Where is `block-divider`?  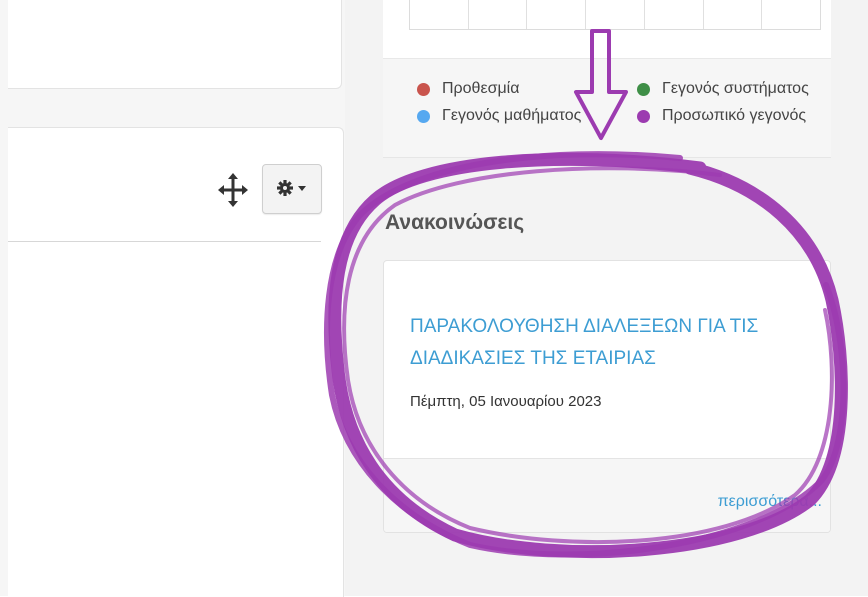
block-divider is located at coordinates (164, 241).